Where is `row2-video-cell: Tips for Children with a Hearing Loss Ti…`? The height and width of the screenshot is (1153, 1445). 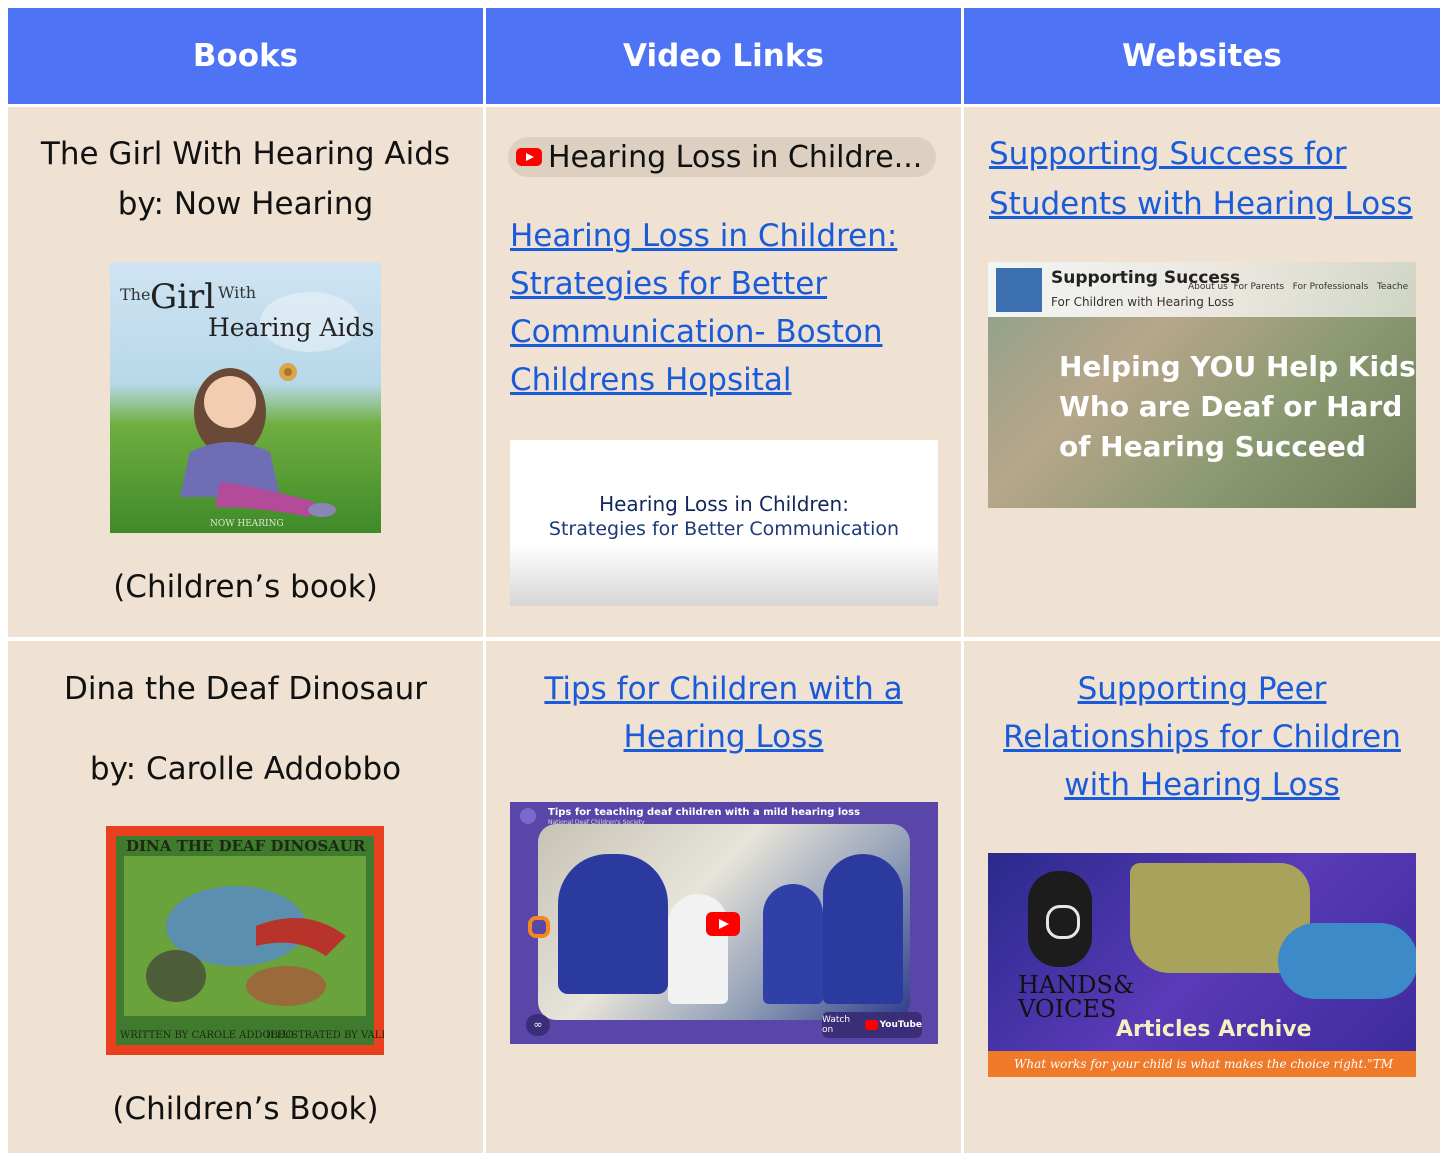 row2-video-cell: Tips for Children with a Hearing Loss Ti… is located at coordinates (723, 897).